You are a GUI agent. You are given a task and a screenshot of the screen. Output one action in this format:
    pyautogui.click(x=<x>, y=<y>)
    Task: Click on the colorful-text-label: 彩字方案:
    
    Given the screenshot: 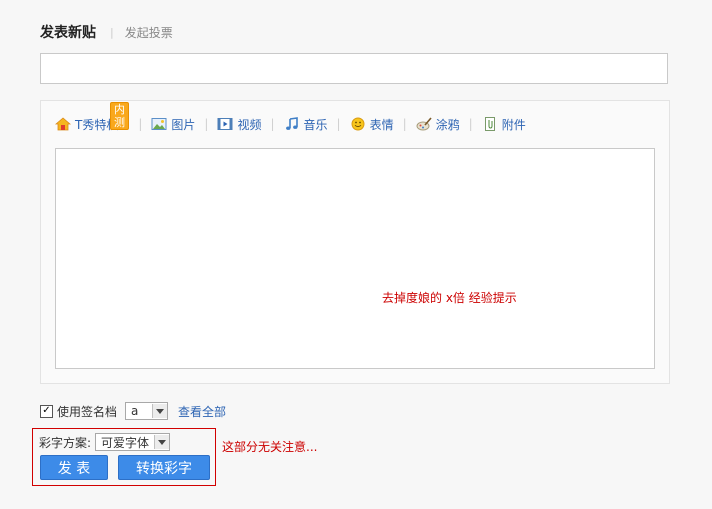 What is the action you would take?
    pyautogui.click(x=65, y=442)
    